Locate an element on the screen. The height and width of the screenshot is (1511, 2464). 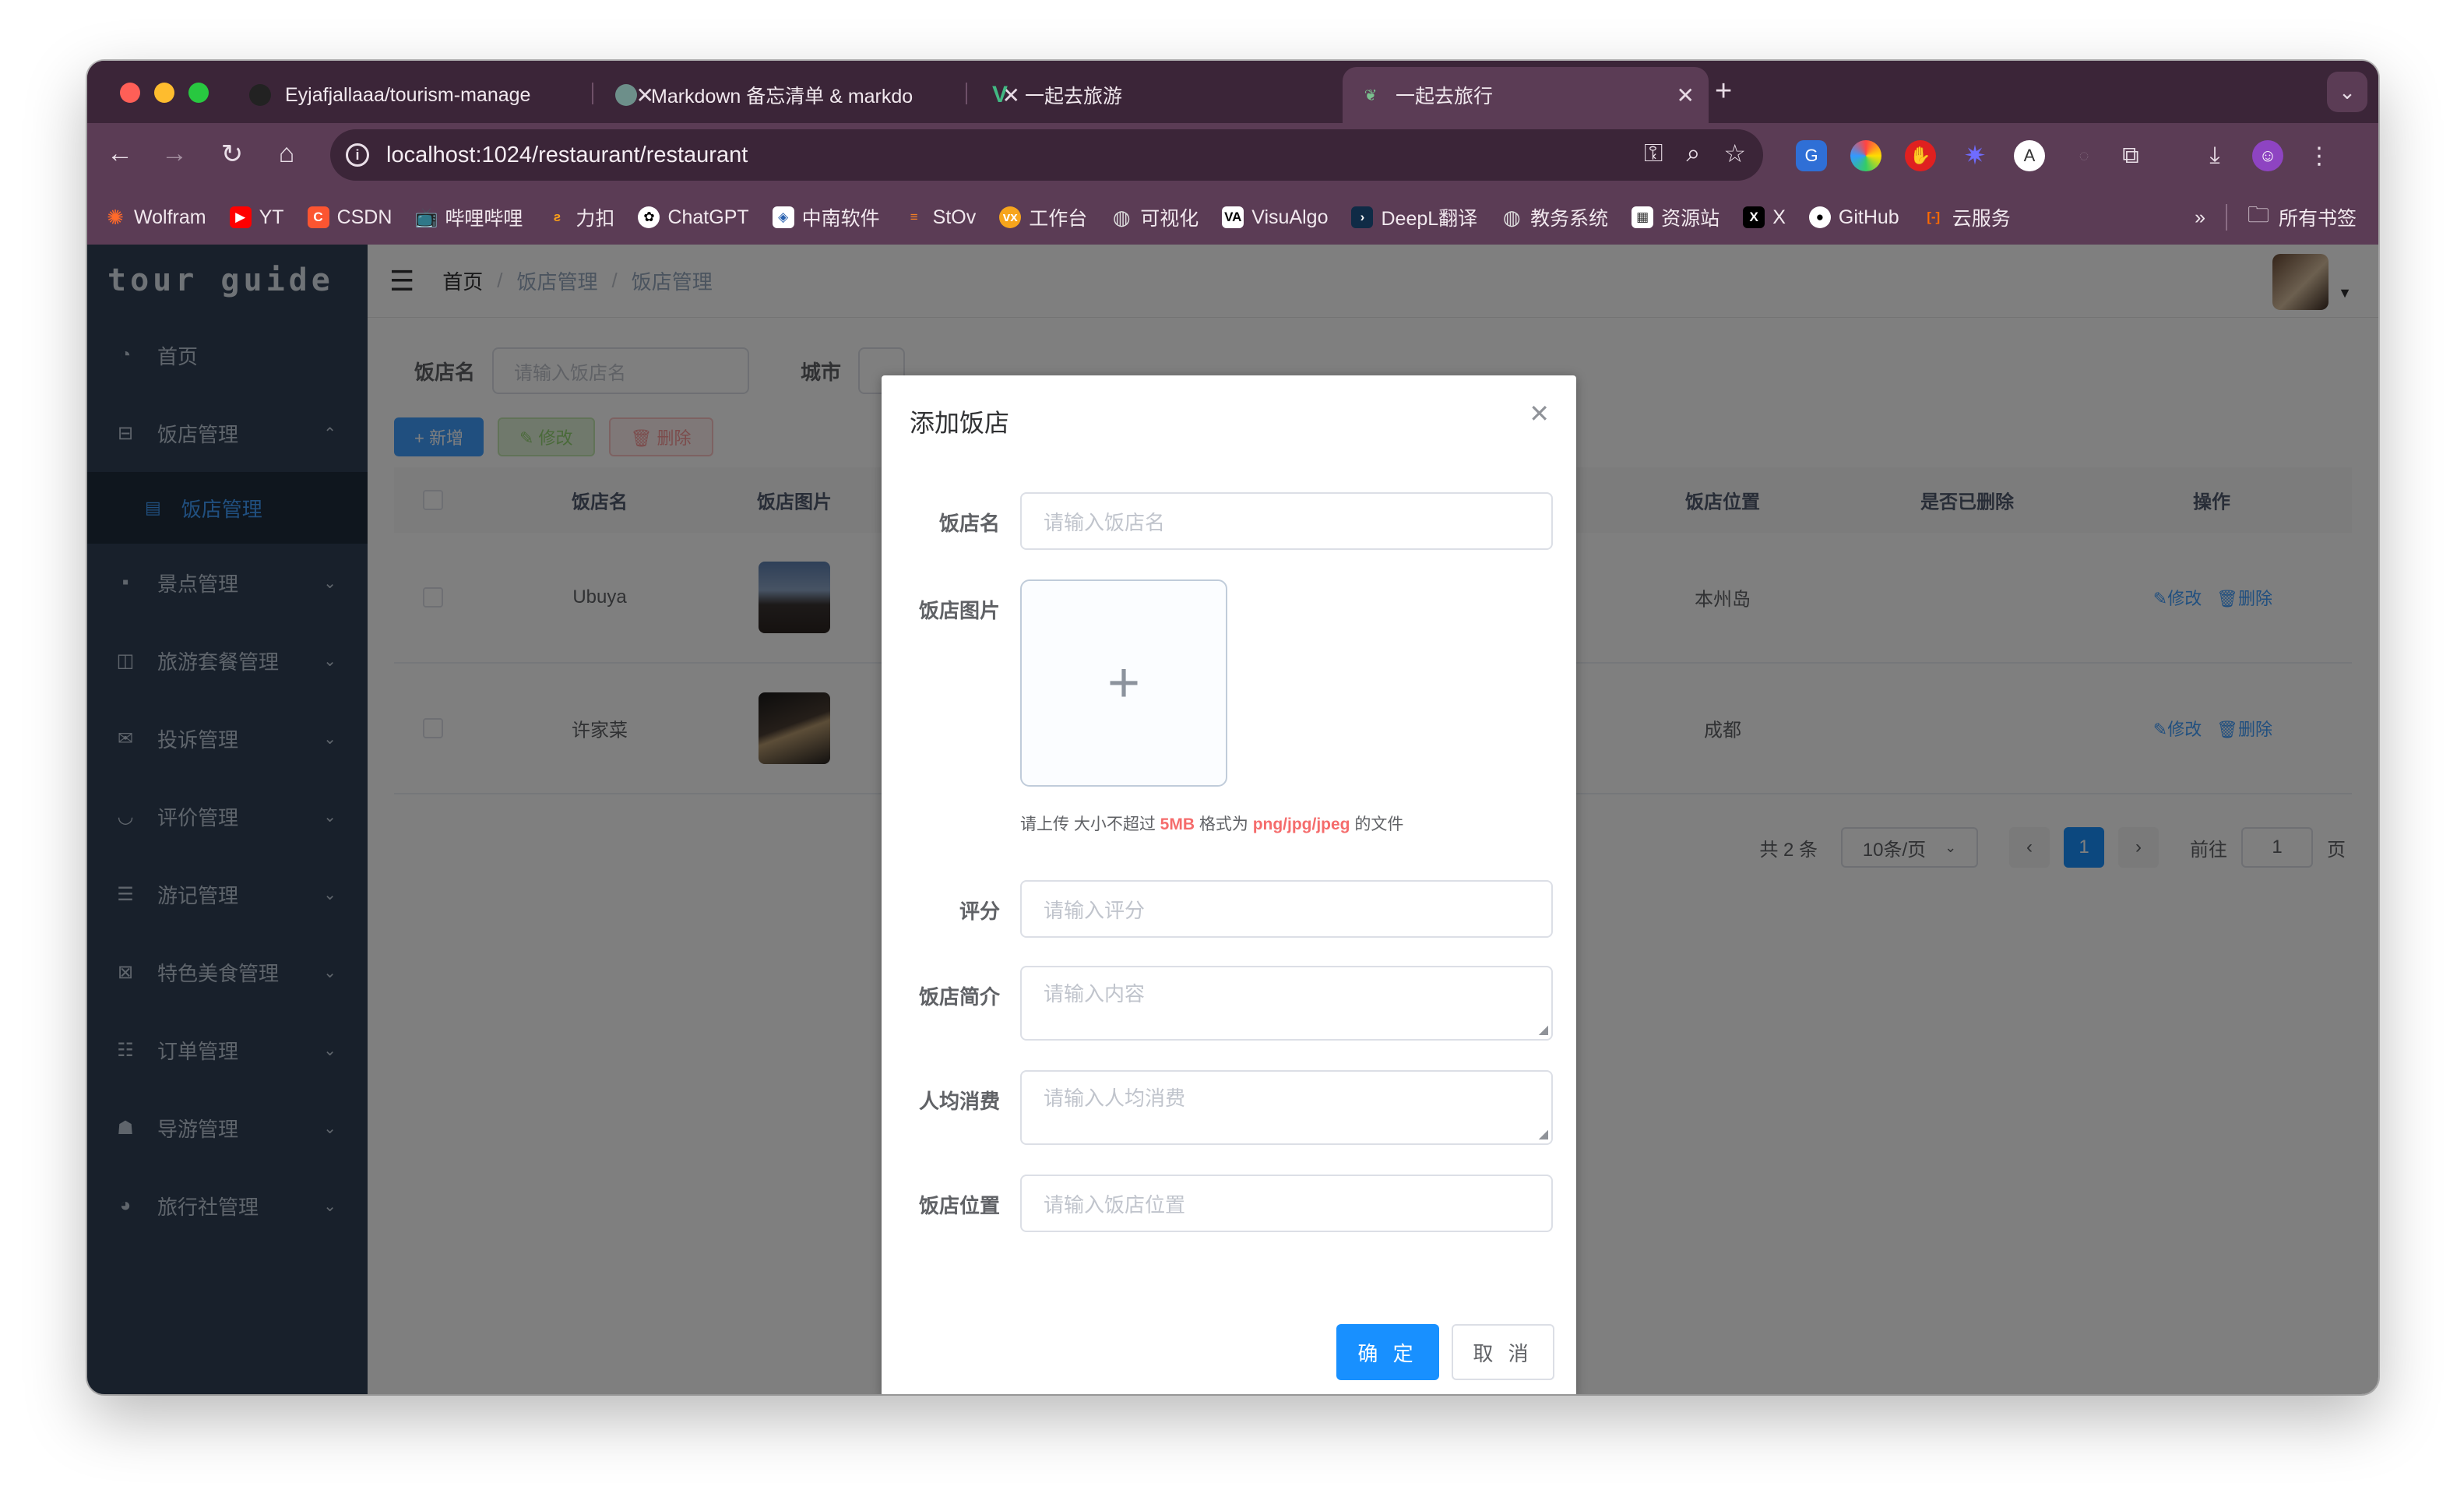
account-avatar: ☺ is located at coordinates (2267, 155).